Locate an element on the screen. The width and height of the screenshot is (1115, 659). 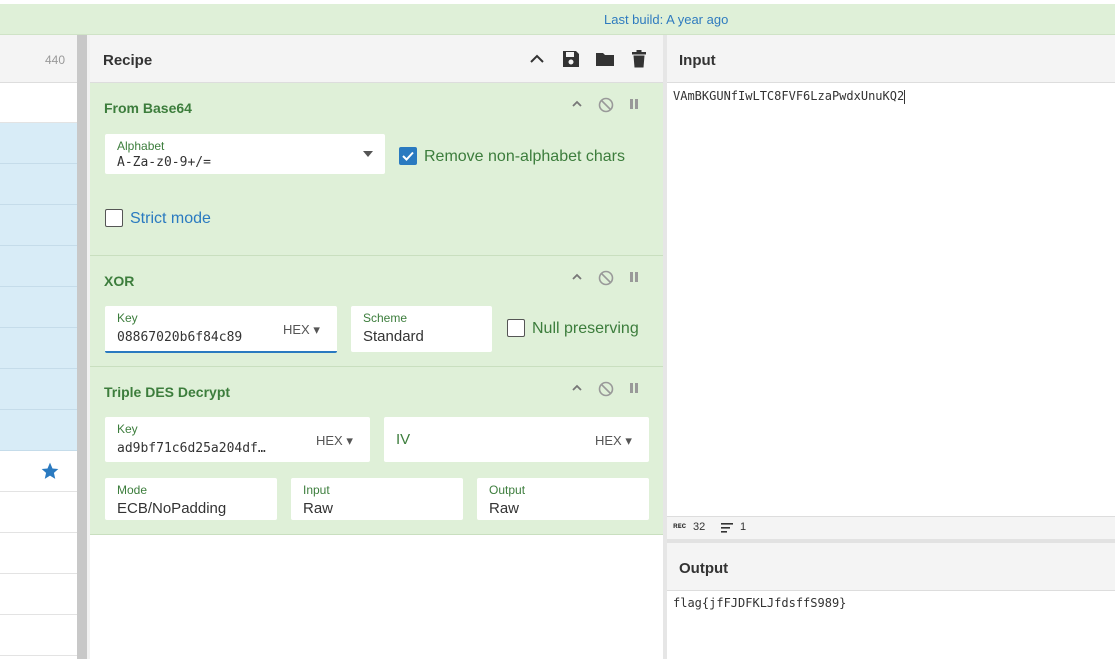
output-format-value: Raw is located at coordinates (504, 508).